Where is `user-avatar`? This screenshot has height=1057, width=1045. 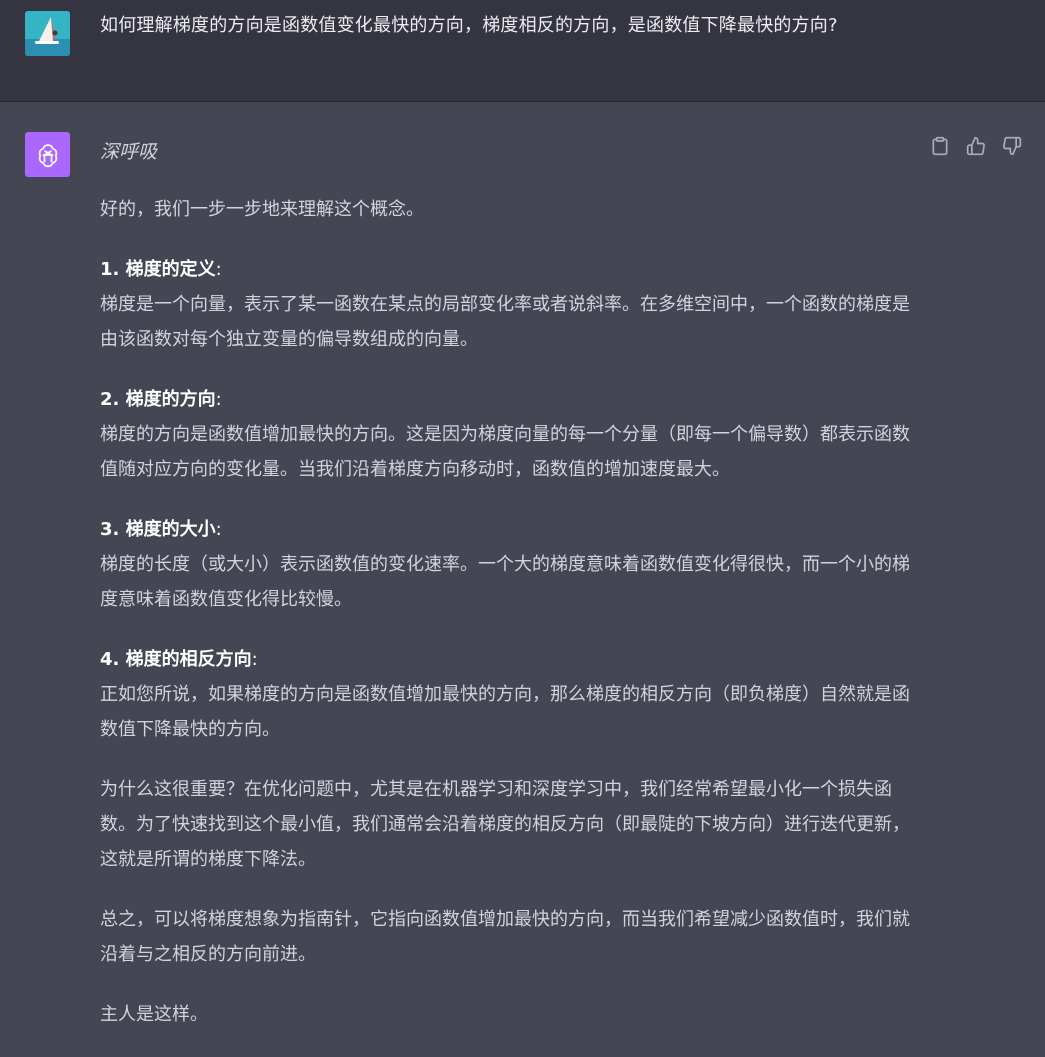
user-avatar is located at coordinates (47, 33).